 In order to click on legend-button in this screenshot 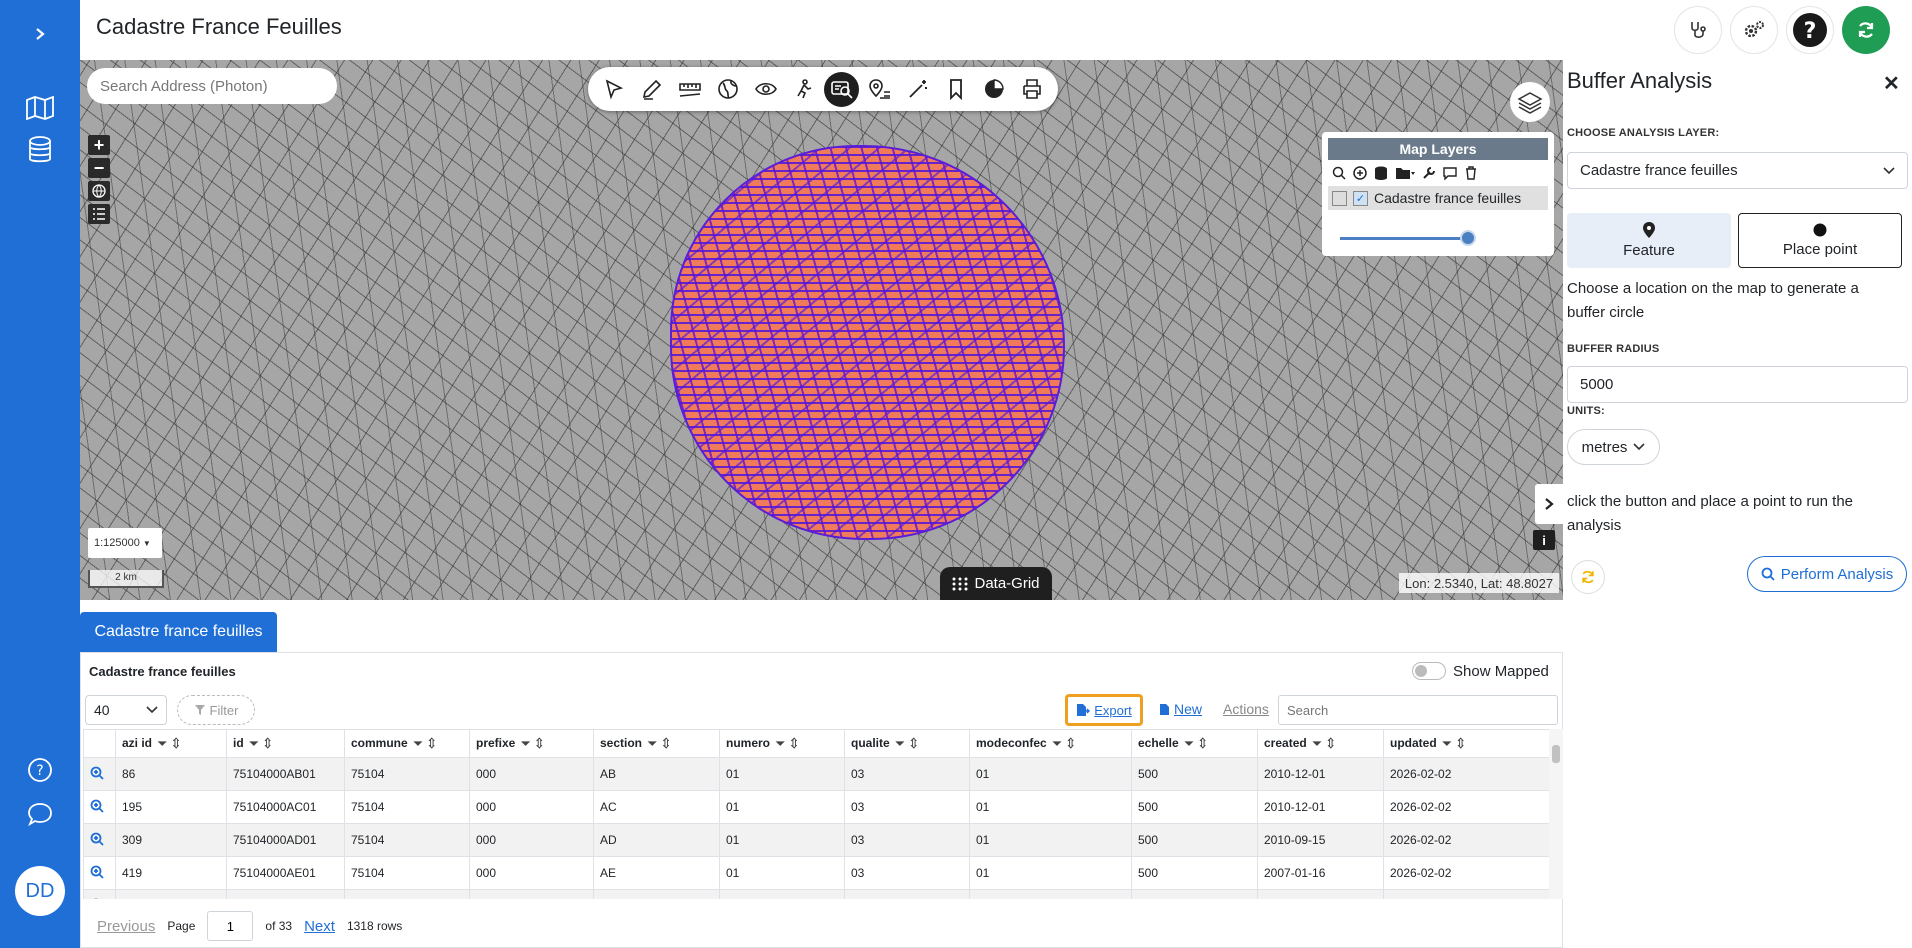, I will do `click(99, 214)`.